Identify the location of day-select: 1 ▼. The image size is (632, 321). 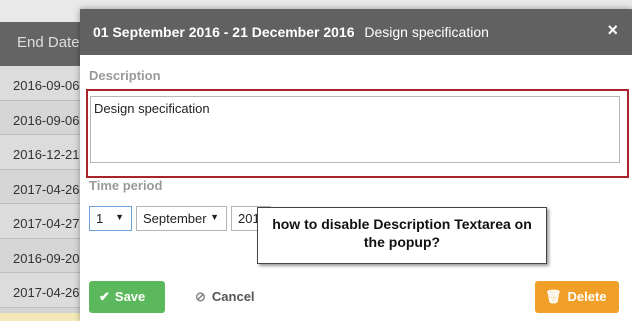
(110, 218).